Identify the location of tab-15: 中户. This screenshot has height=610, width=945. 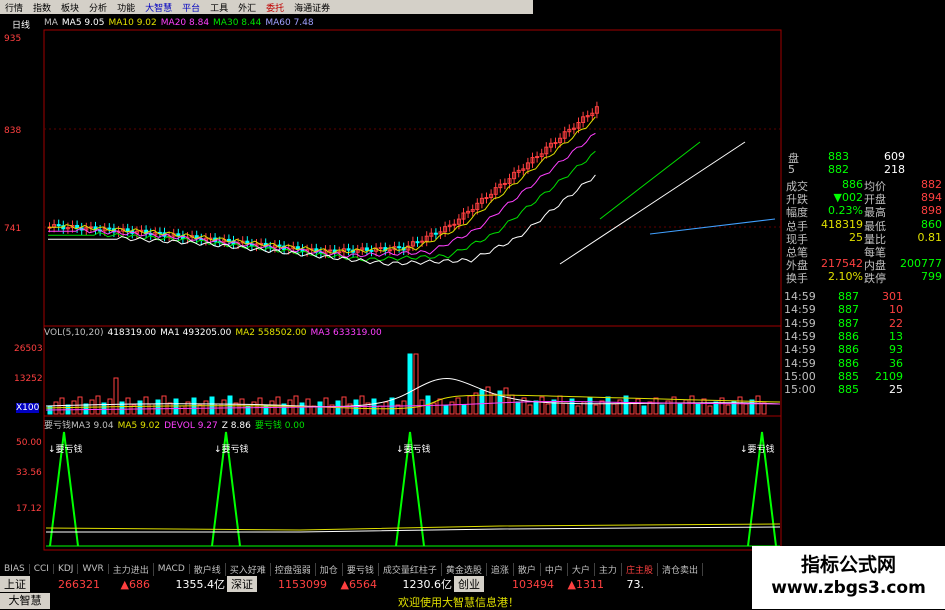
(554, 569).